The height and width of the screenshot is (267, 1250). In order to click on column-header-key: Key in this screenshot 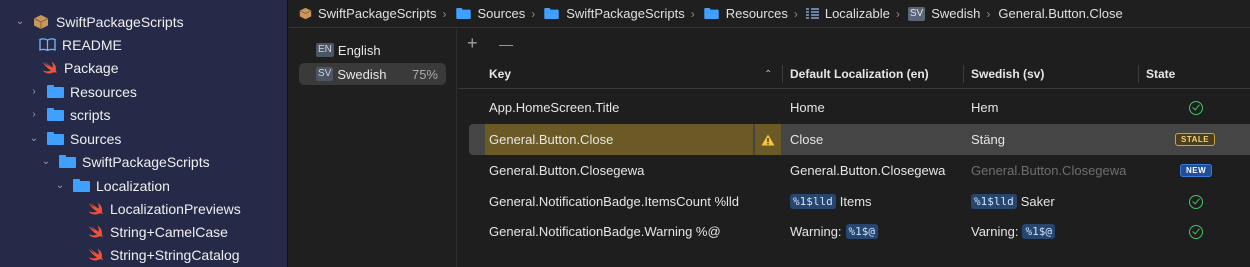, I will do `click(634, 74)`.